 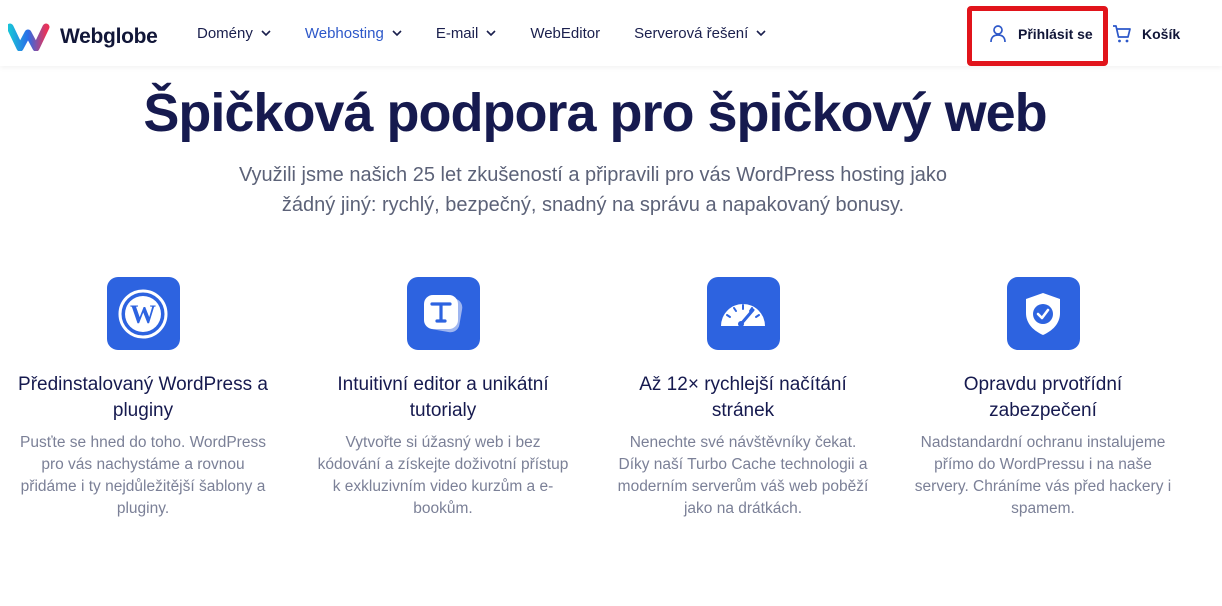 What do you see at coordinates (443, 313) in the screenshot?
I see `text-editor-icon` at bounding box center [443, 313].